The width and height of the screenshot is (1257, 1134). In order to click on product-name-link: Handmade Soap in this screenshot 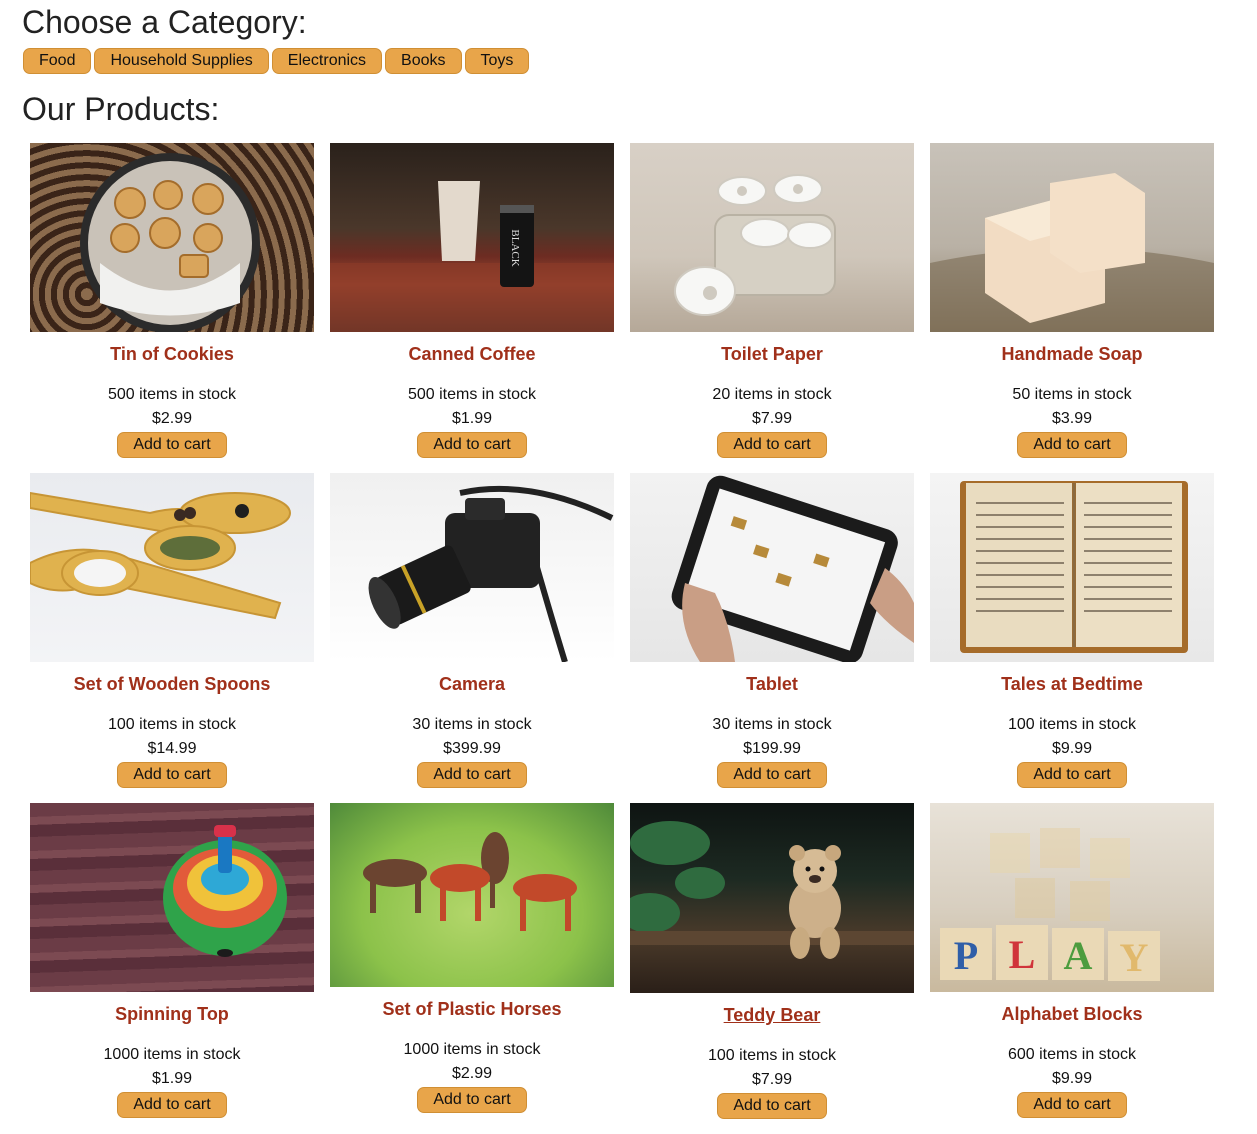, I will do `click(1072, 354)`.